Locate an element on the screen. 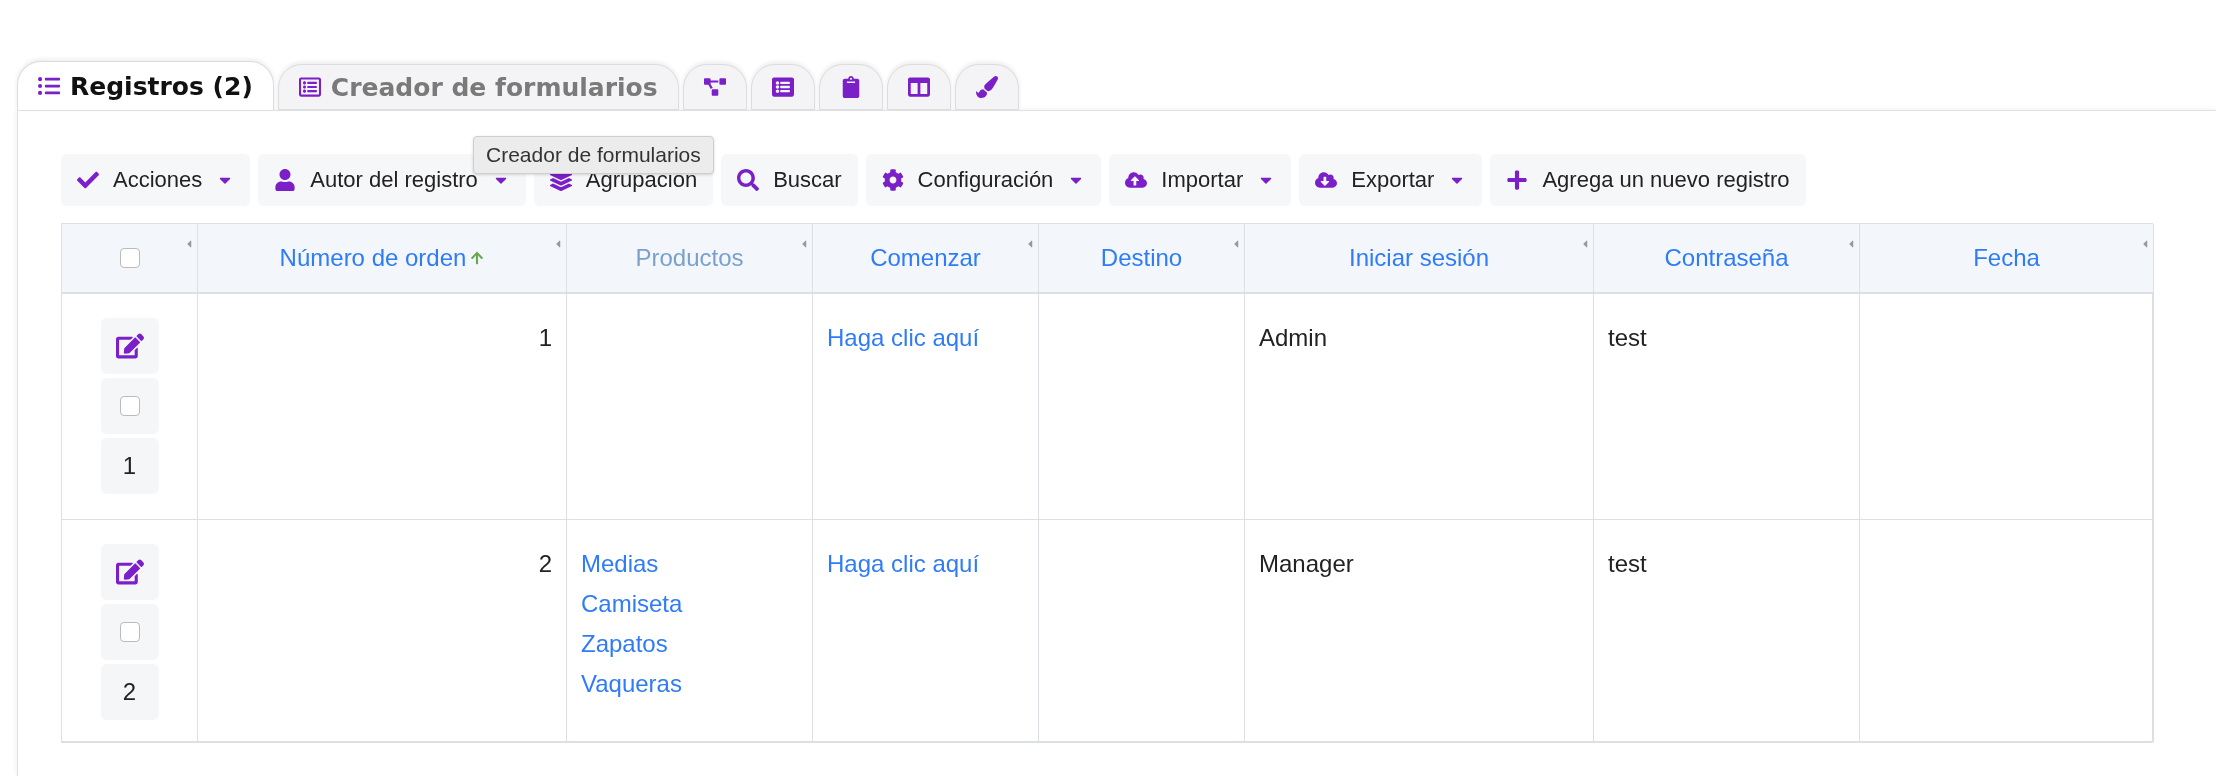 Image resolution: width=2216 pixels, height=776 pixels. column-header: Productos is located at coordinates (690, 259).